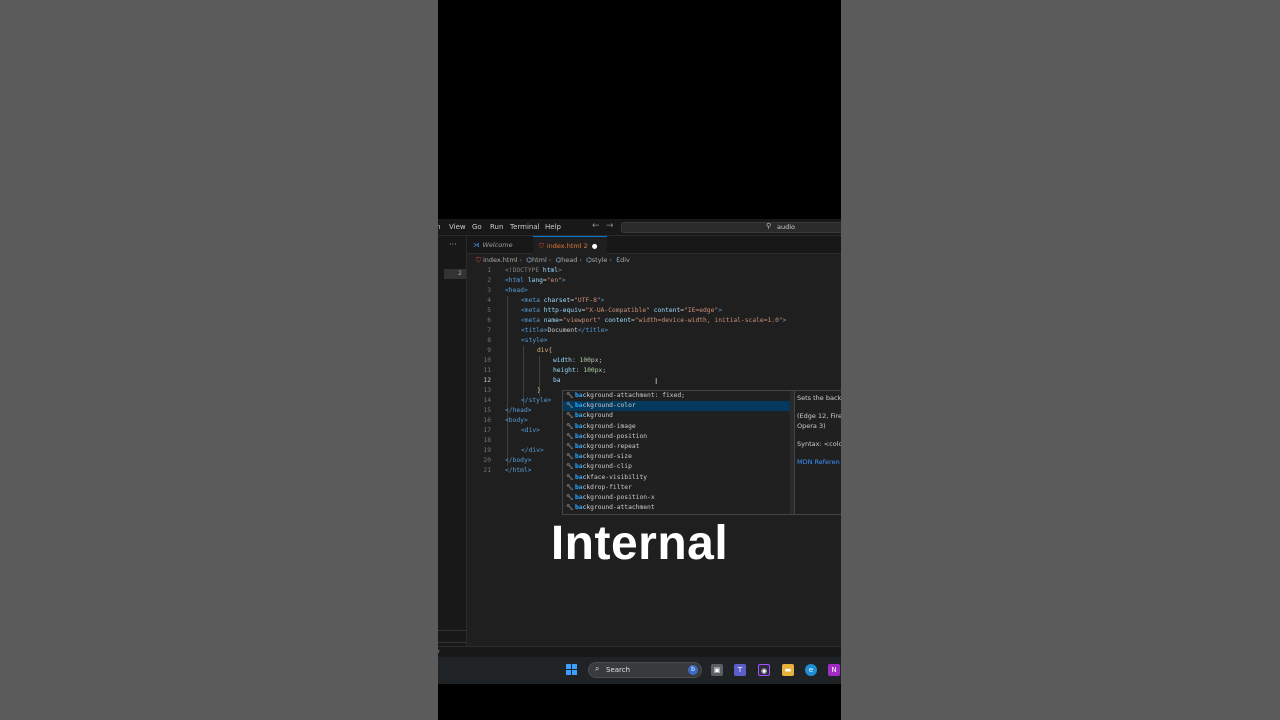 Image resolution: width=1280 pixels, height=720 pixels. I want to click on onenote-icon: N, so click(834, 670).